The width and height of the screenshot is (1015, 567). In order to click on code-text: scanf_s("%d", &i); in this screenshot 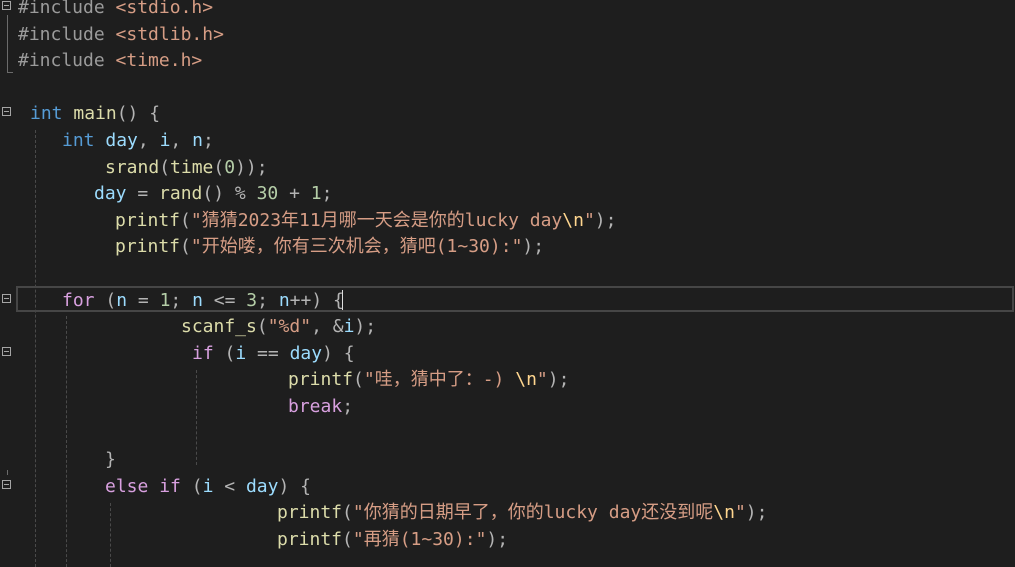, I will do `click(278, 327)`.